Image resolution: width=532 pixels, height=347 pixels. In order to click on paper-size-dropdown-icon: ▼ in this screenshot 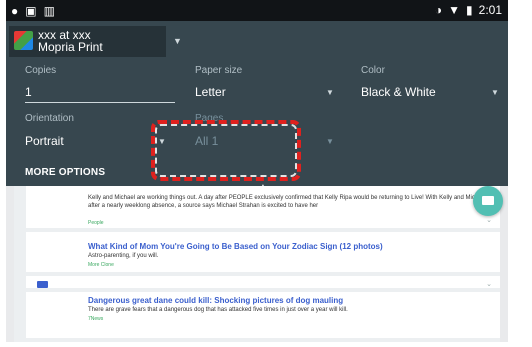, I will do `click(330, 92)`.